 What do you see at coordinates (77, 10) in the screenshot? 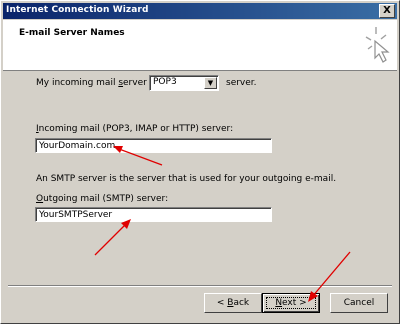
I see `window-title: Internet Connection Wizard` at bounding box center [77, 10].